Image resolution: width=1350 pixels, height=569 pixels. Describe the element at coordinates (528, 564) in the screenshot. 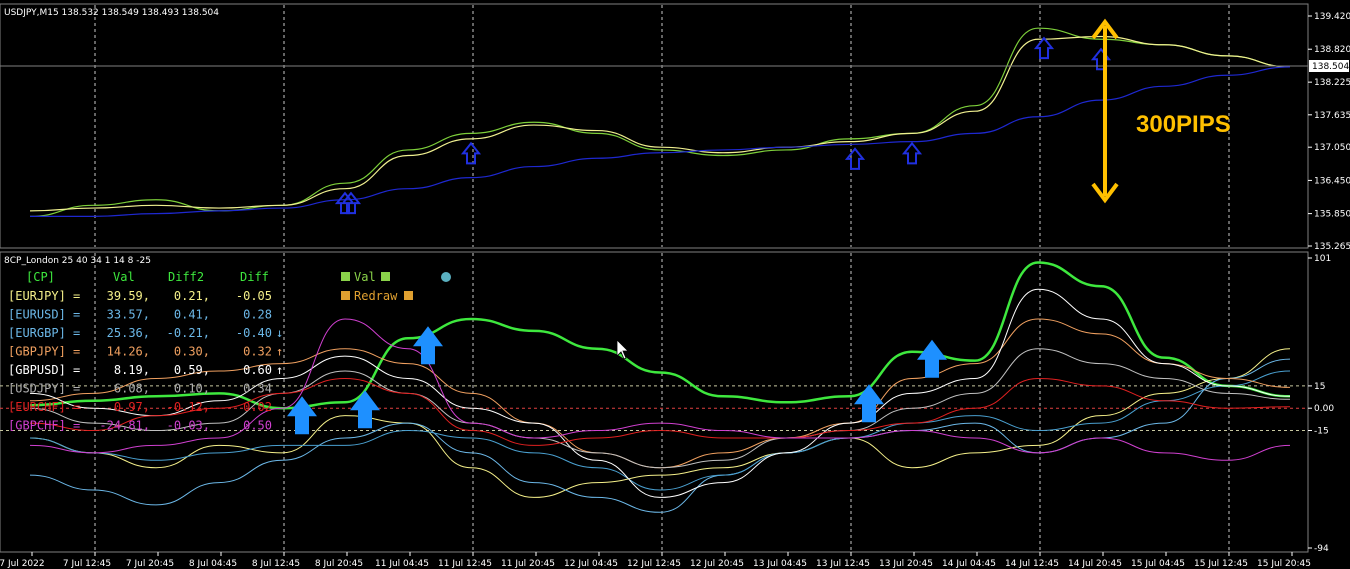

I see `x-tick-label: 11 Jul 20:45` at that location.